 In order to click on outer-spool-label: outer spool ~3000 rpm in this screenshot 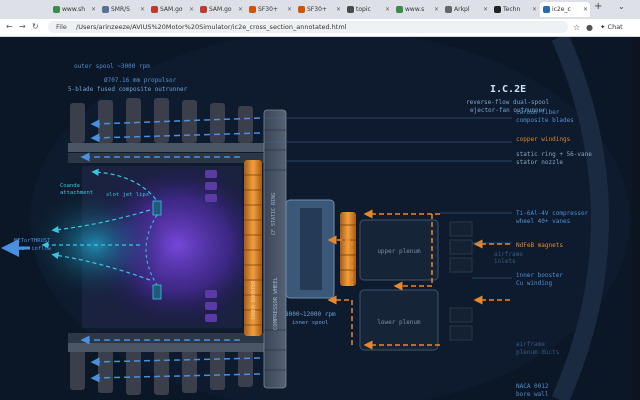, I will do `click(112, 66)`.